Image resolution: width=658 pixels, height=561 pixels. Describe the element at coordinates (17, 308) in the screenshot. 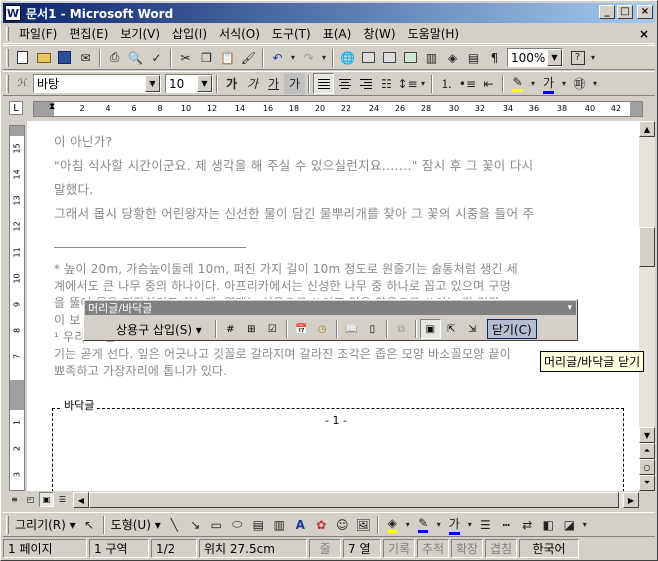

I see `vertical-ruler: 15 14 13 12 11 10 9 8 7 1 2 3` at that location.